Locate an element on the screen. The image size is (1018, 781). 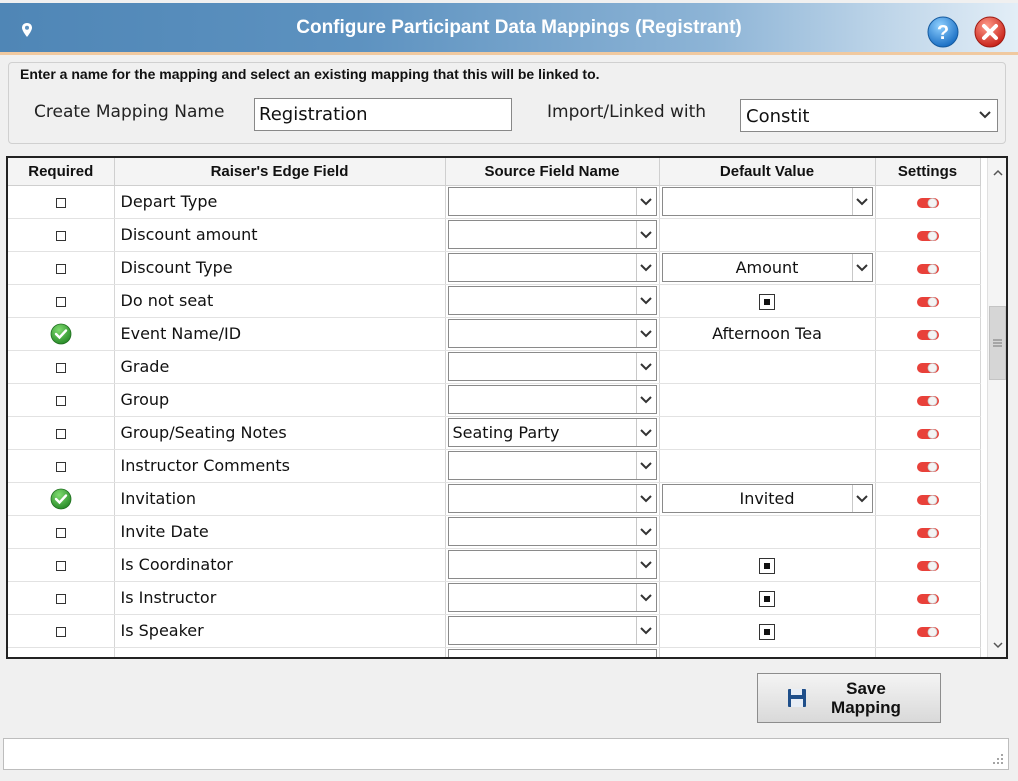
col-field-header: Raiser's Edge Field is located at coordinates (280, 172).